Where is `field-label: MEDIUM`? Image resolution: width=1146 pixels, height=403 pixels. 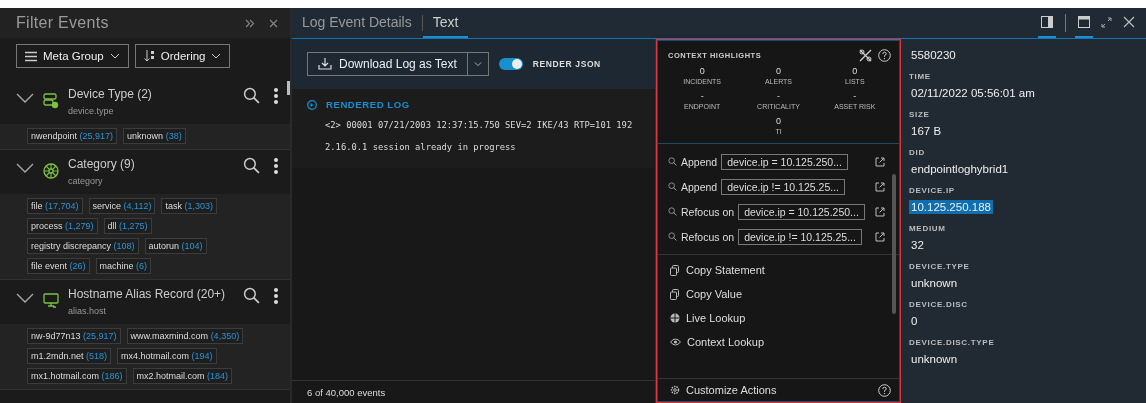
field-label: MEDIUM is located at coordinates (928, 228).